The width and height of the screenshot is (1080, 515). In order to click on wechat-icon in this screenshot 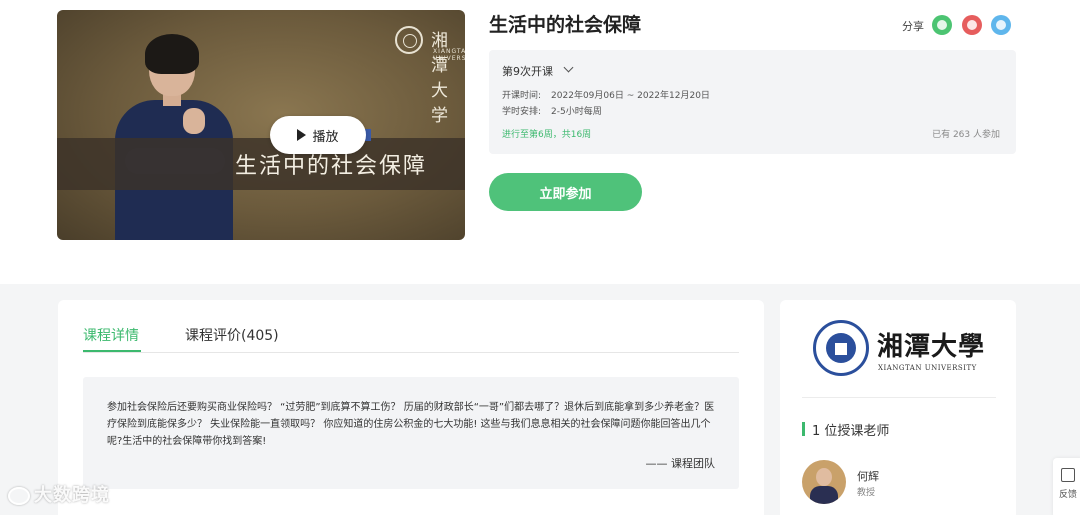, I will do `click(942, 25)`.